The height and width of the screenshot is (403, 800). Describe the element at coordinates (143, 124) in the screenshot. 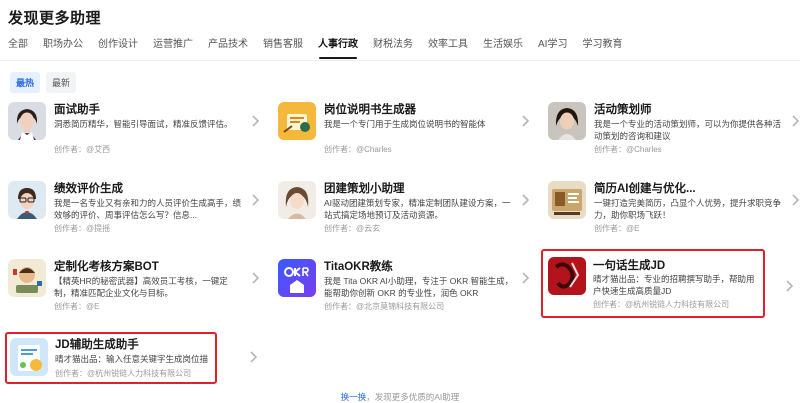

I see `card-description: 洞悉简历精华，智能引导面试，精准反馈评估。` at that location.